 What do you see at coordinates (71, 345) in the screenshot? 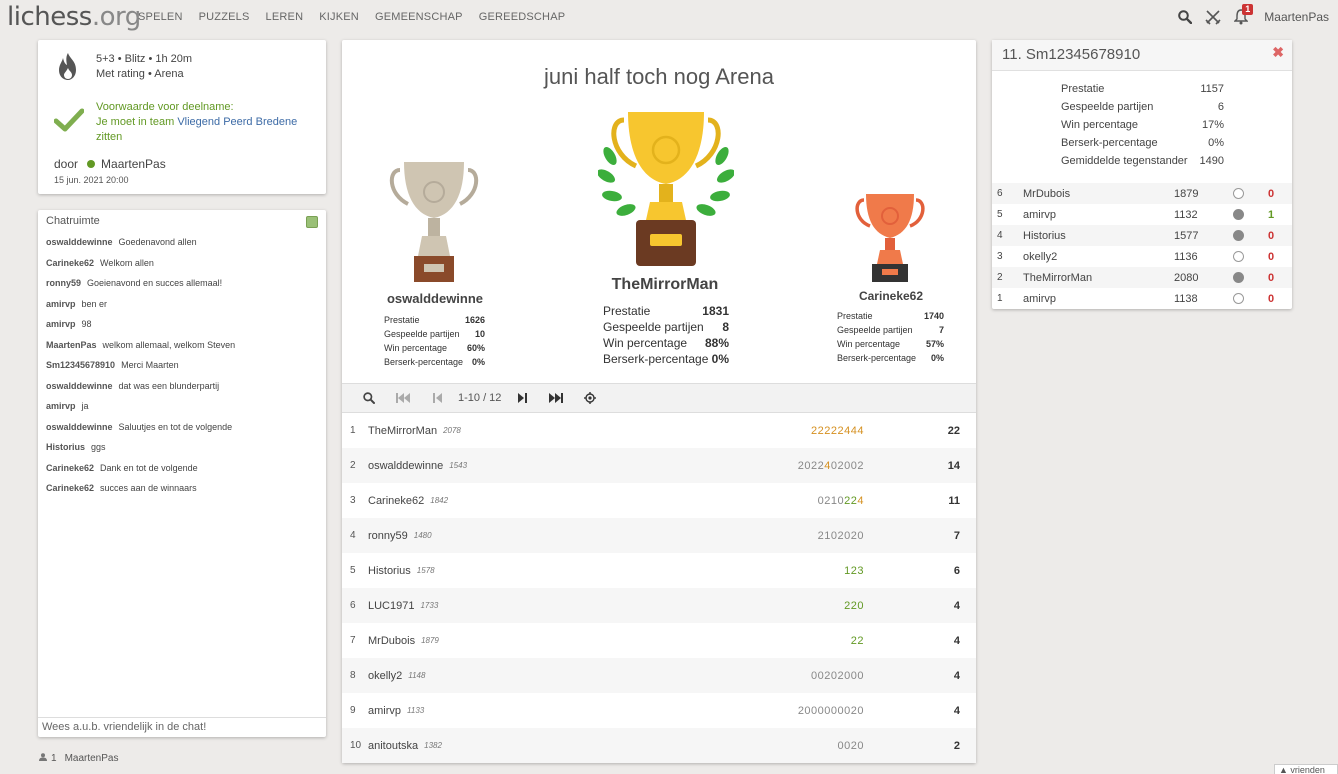
I see `chat-username: MaartenPas` at bounding box center [71, 345].